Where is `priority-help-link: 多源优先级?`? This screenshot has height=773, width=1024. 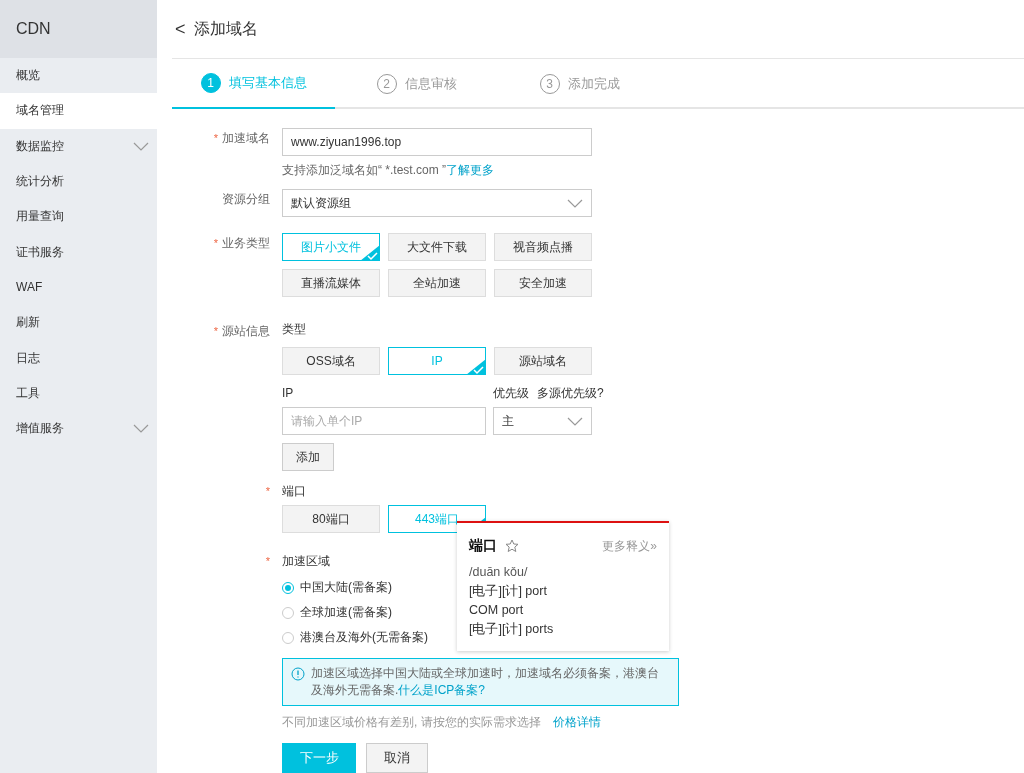
priority-help-link: 多源优先级? is located at coordinates (570, 393).